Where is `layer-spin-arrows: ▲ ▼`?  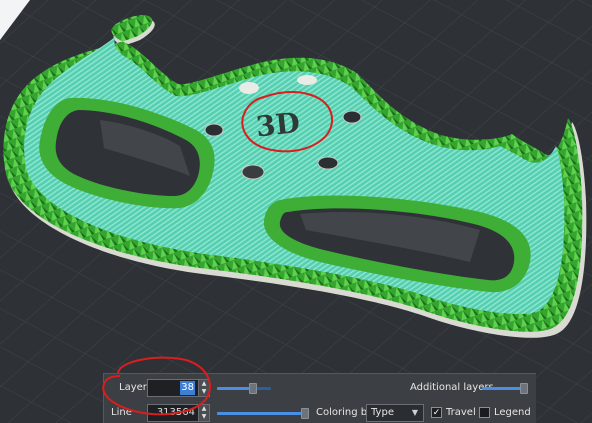 layer-spin-arrows: ▲ ▼ is located at coordinates (203, 388).